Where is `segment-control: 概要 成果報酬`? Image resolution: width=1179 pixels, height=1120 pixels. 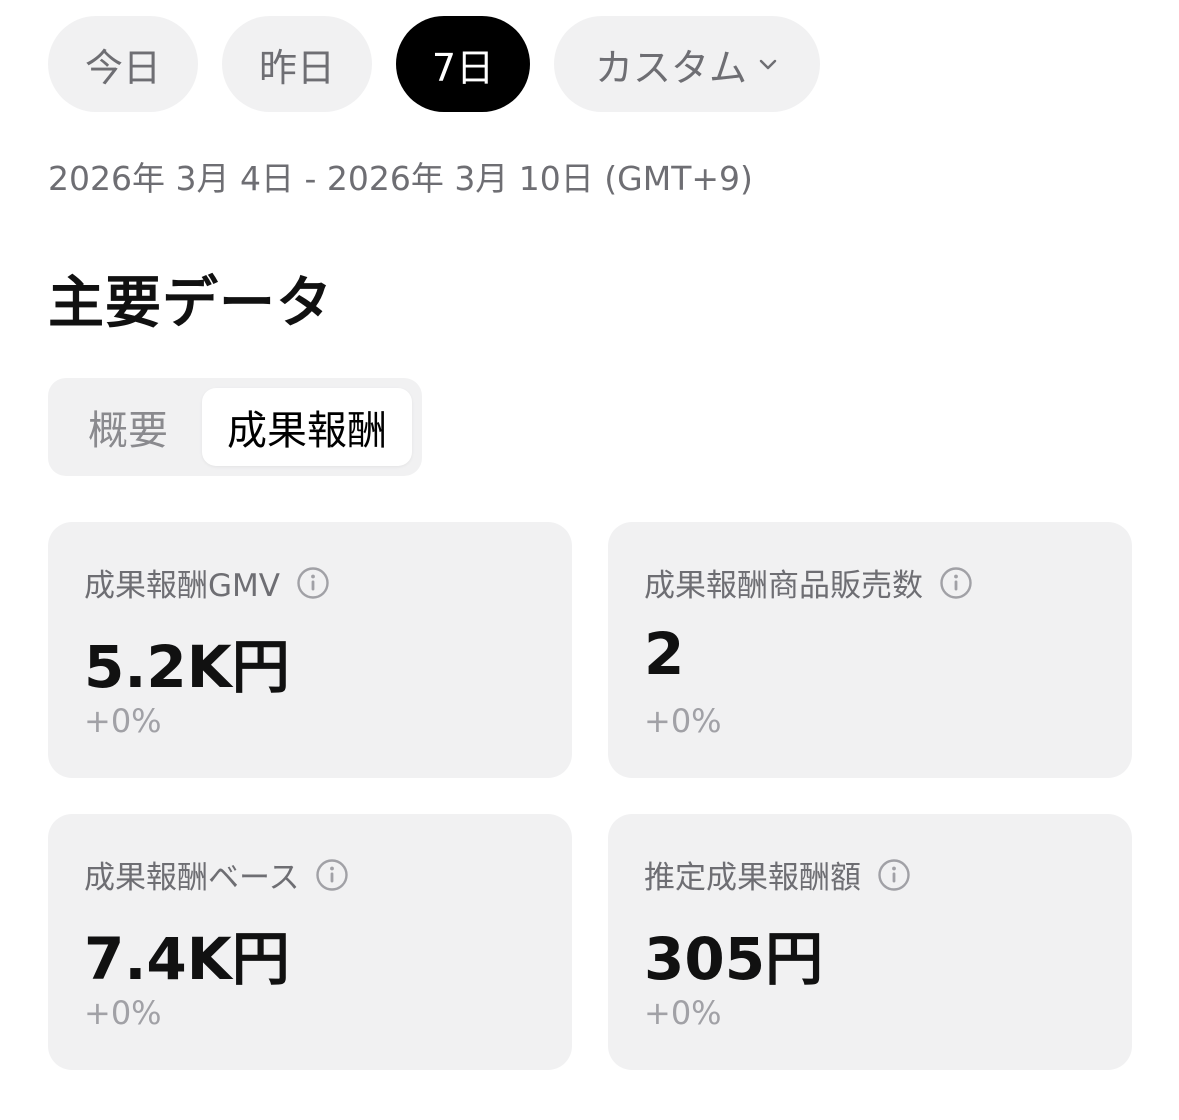 segment-control: 概要 成果報酬 is located at coordinates (235, 427).